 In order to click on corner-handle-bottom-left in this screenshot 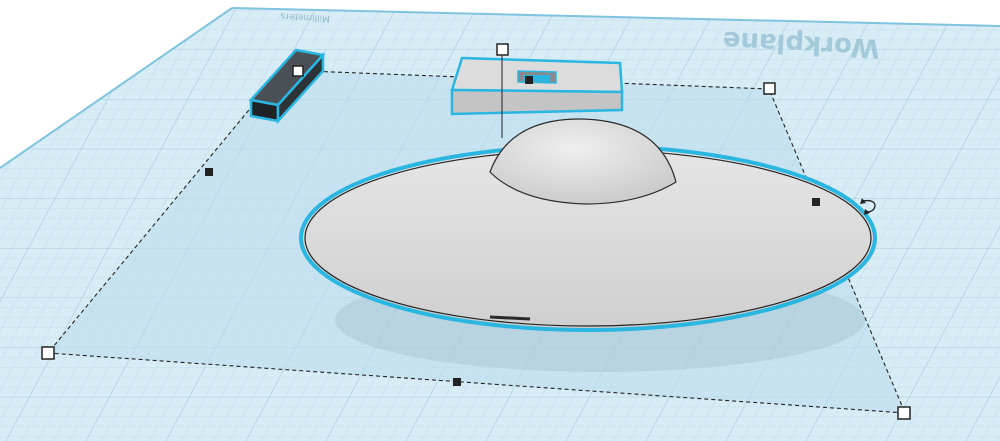, I will do `click(48, 353)`.